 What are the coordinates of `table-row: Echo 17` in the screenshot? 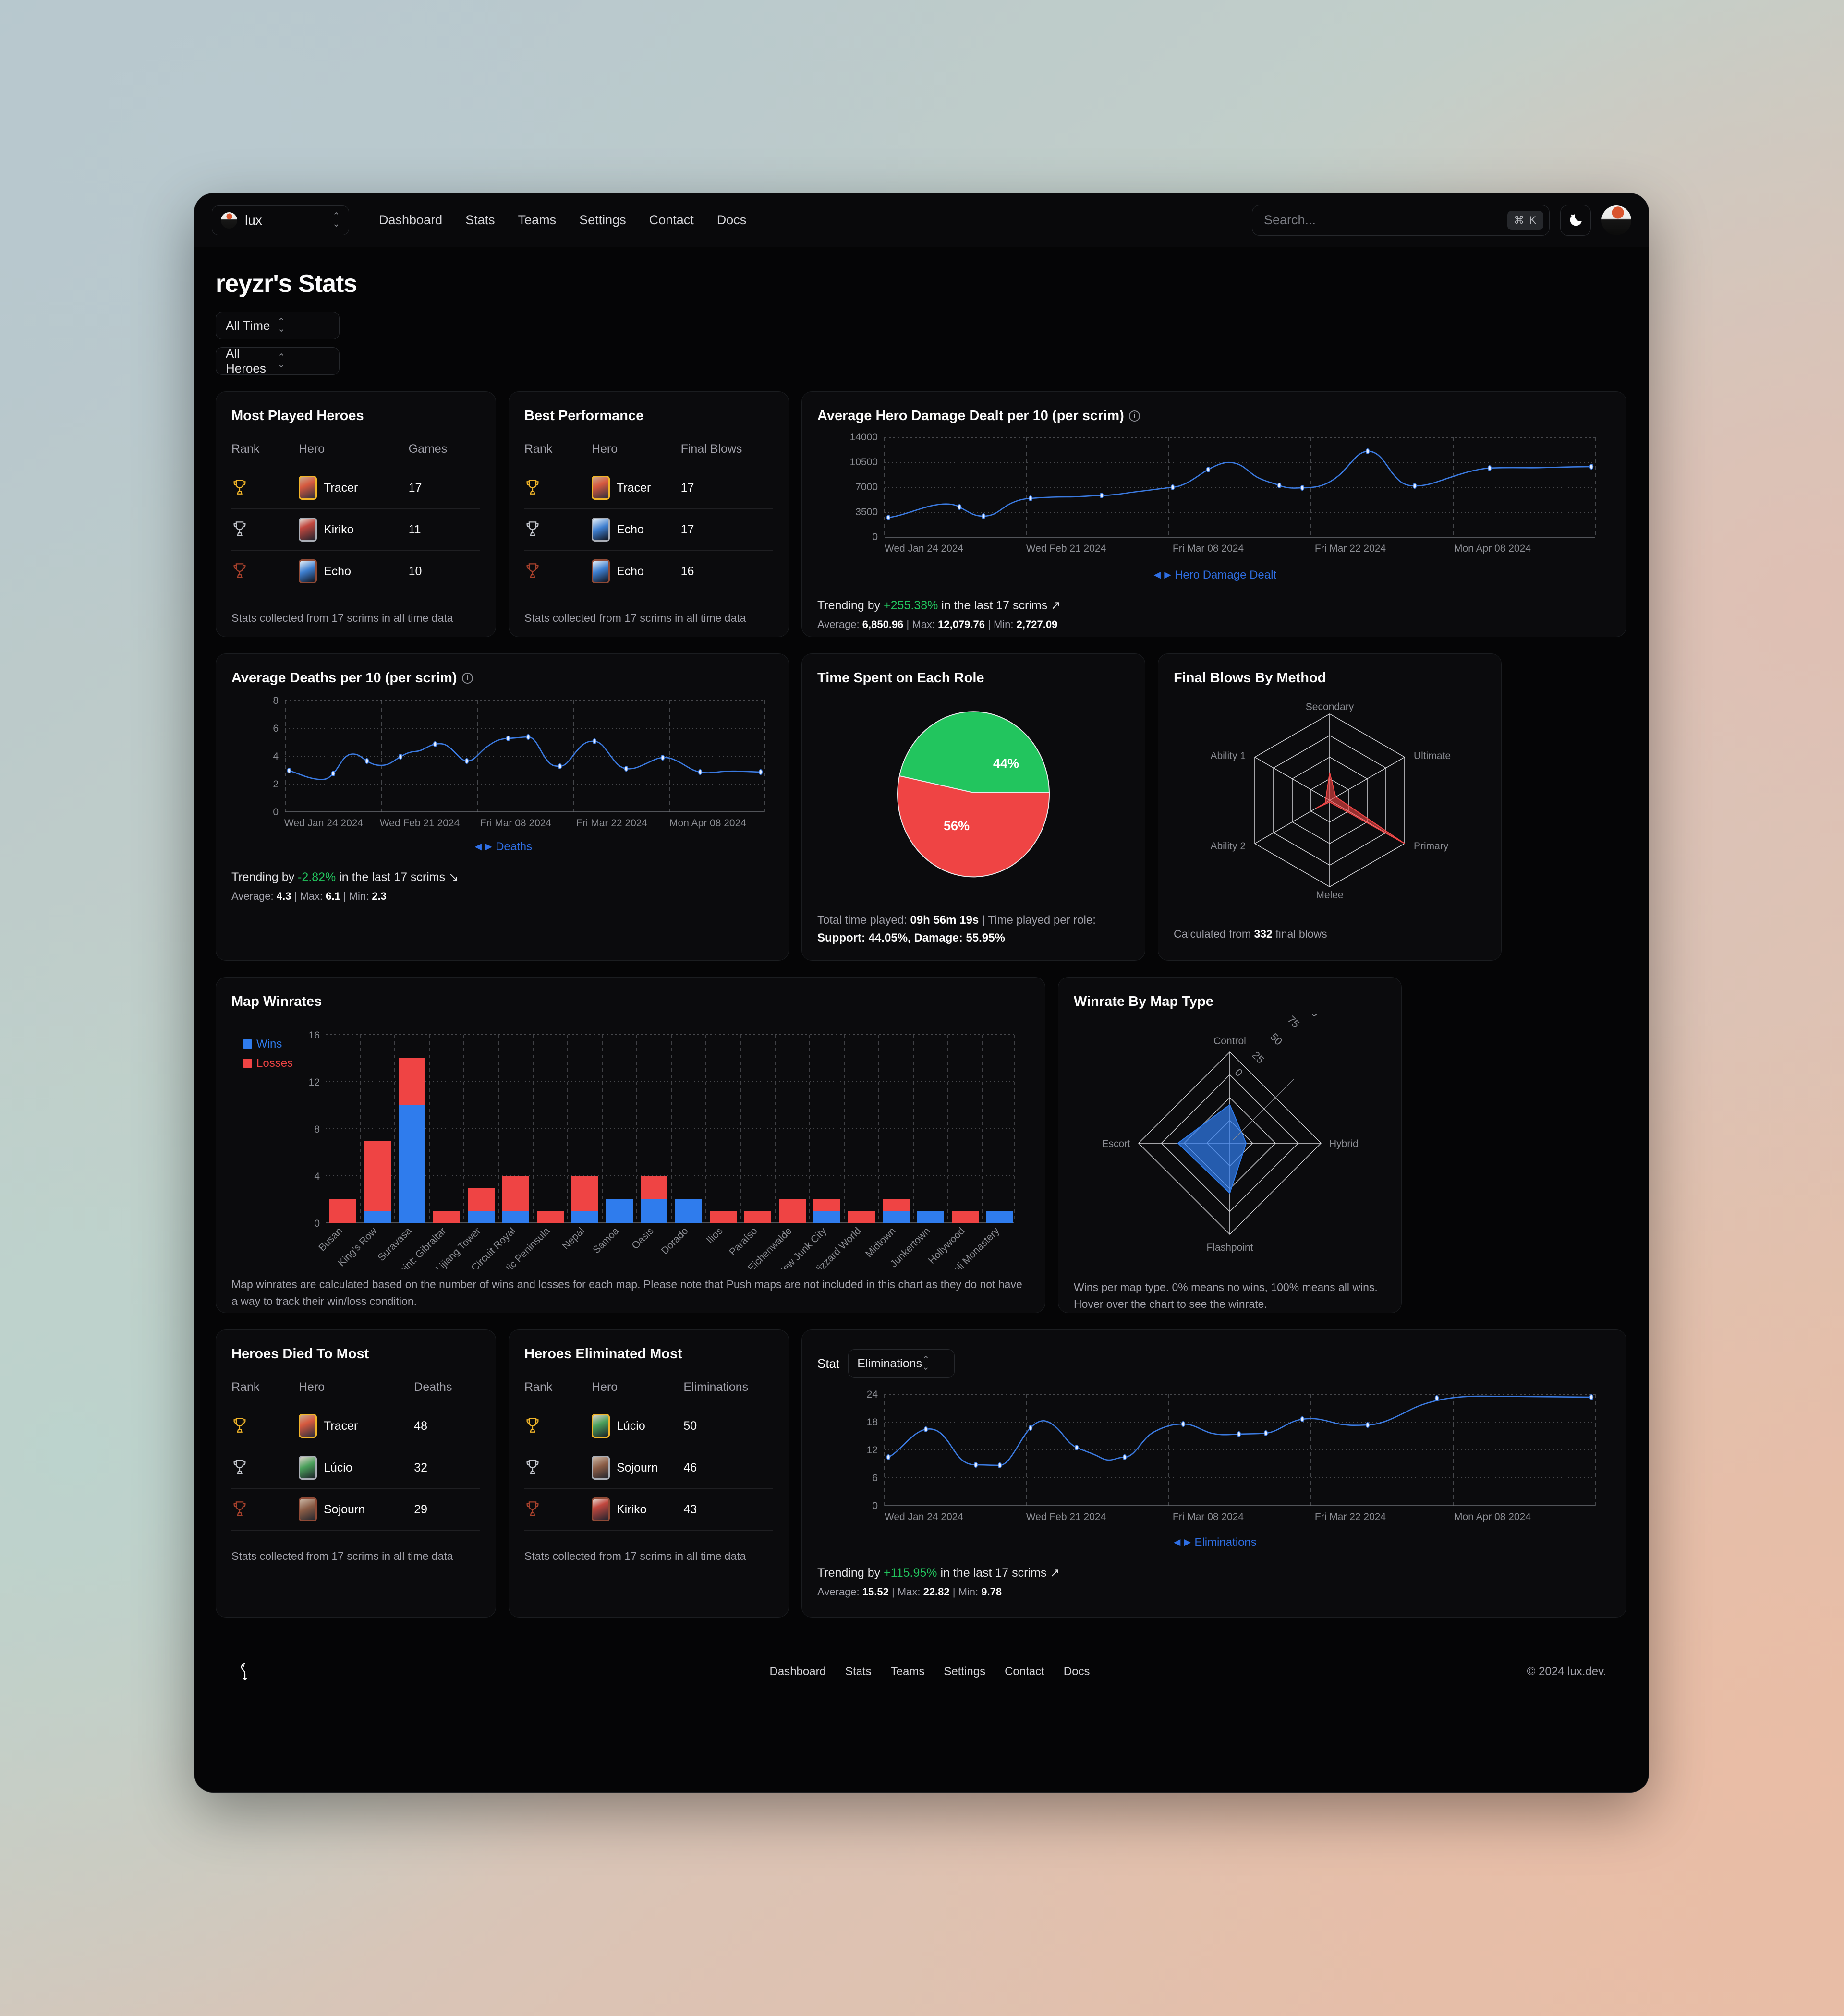 It's located at (648, 529).